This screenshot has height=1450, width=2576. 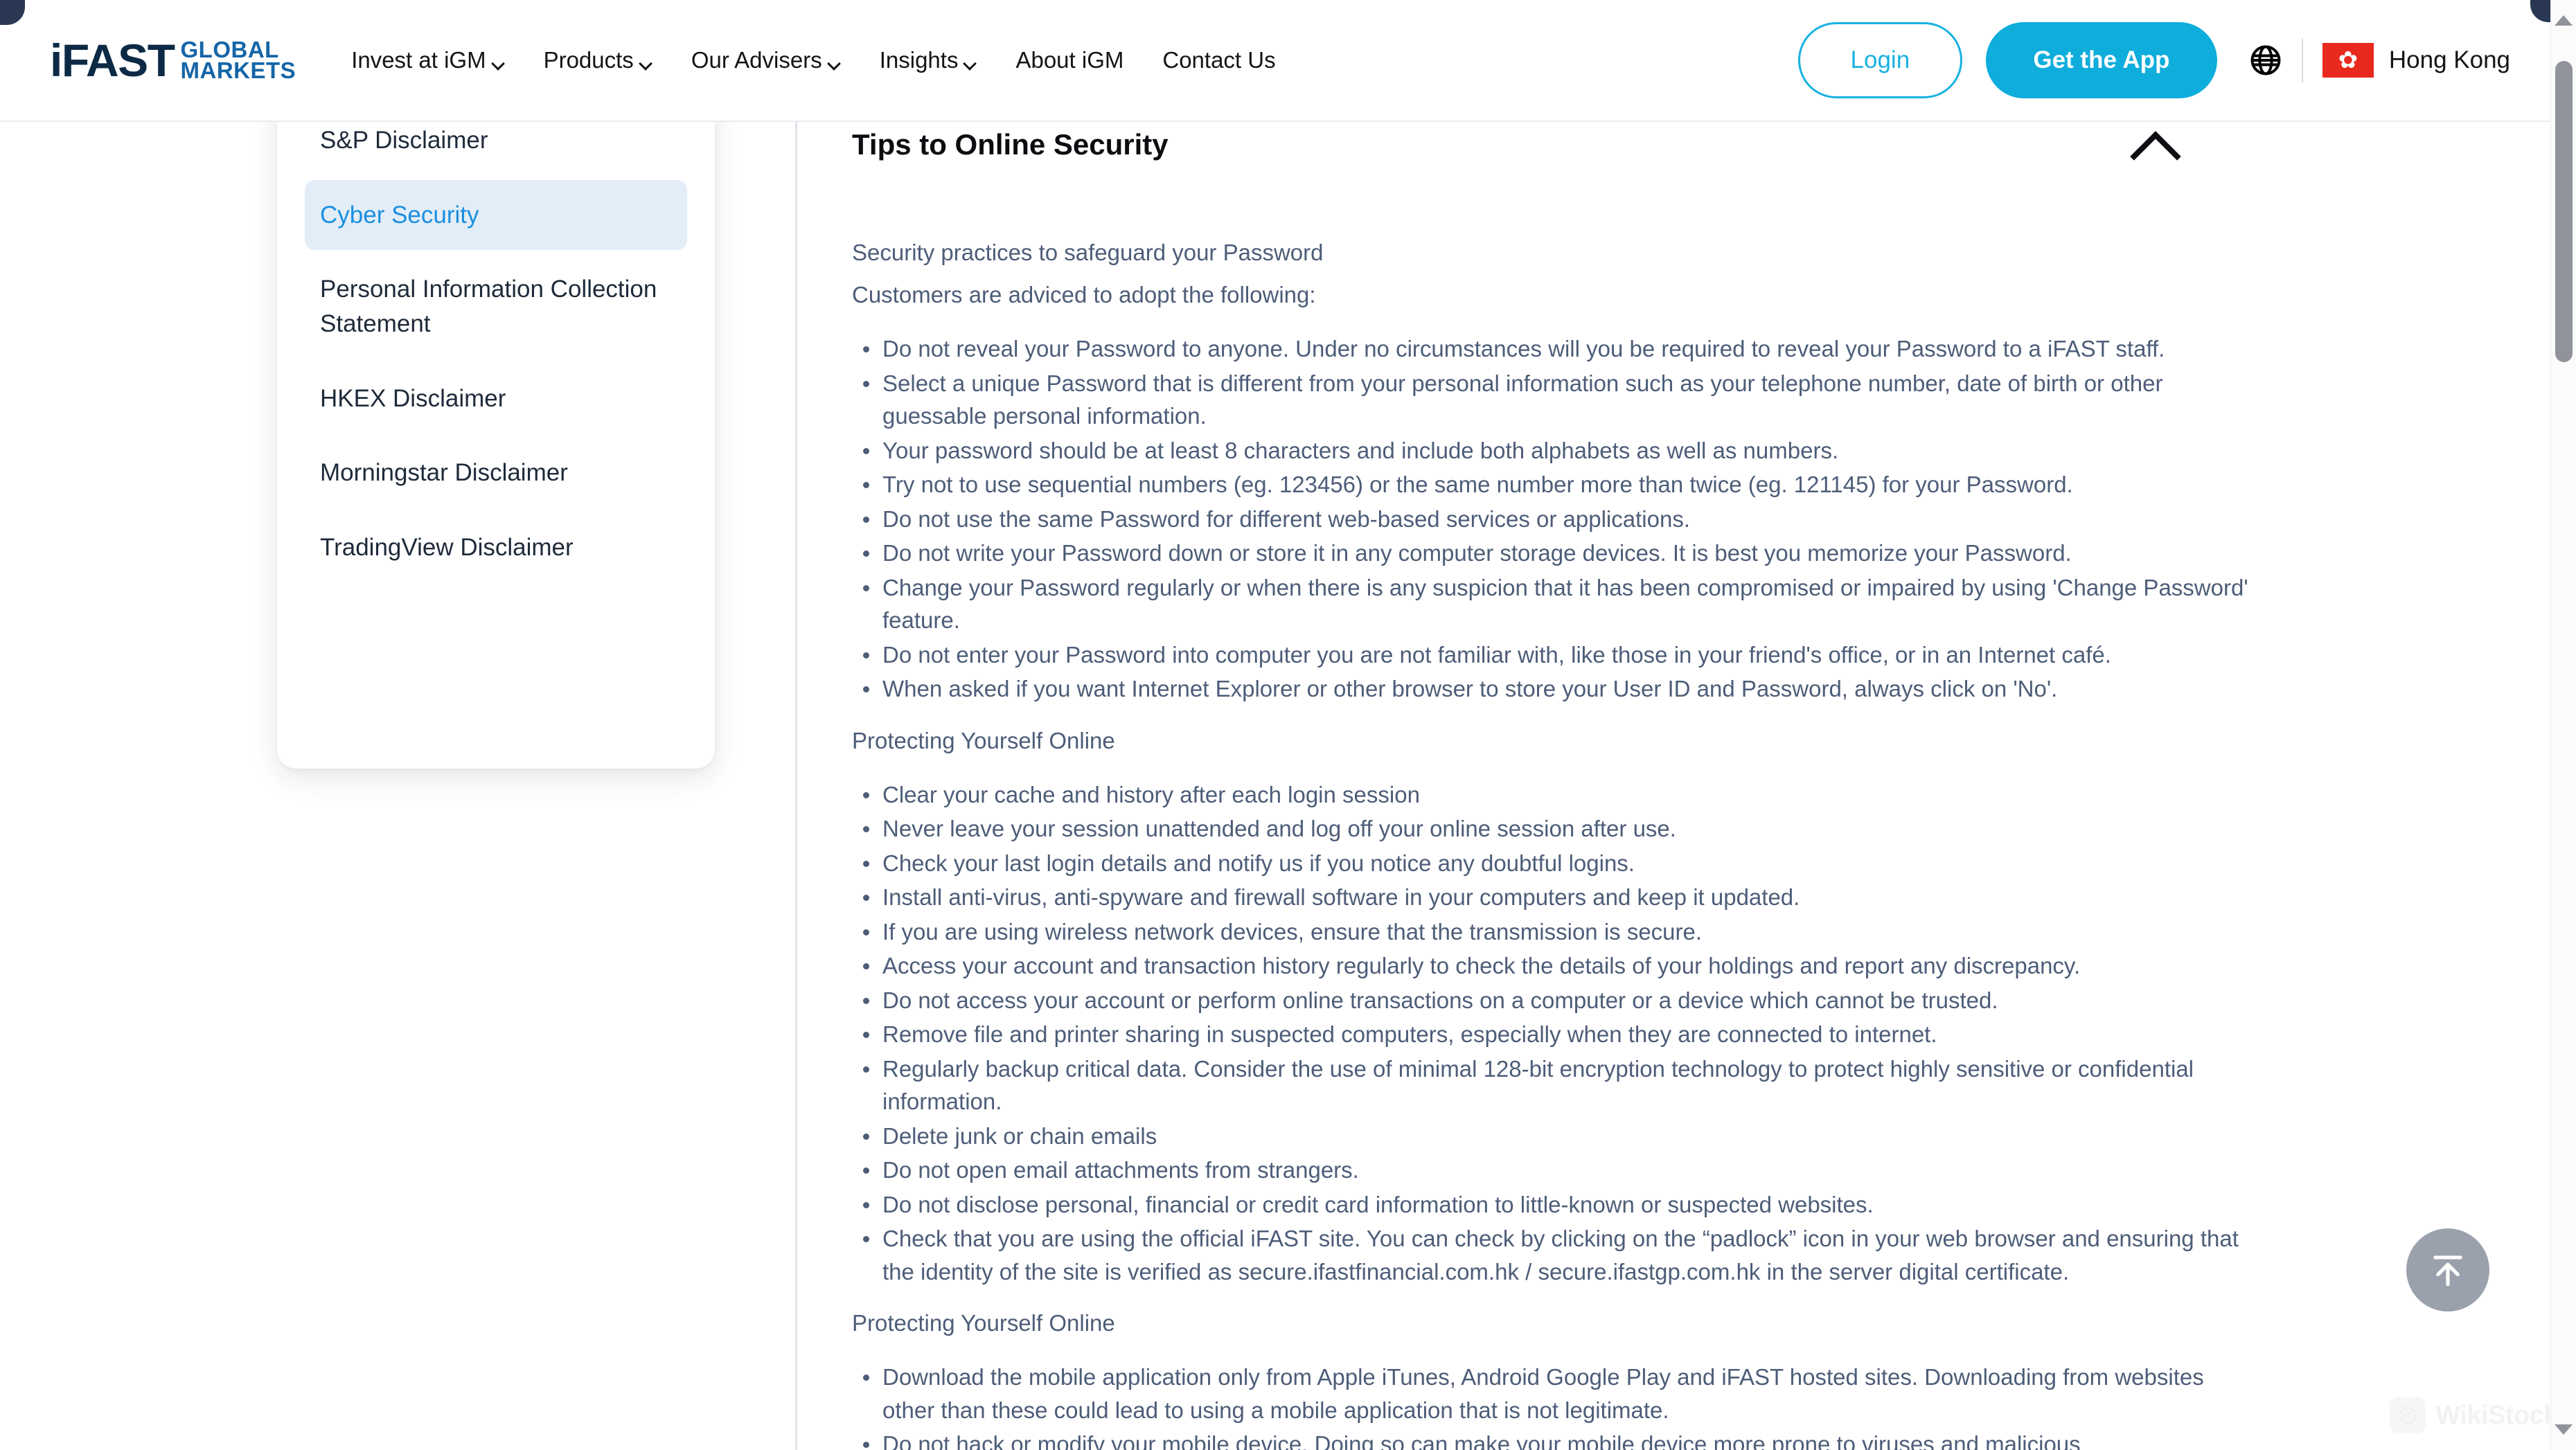 I want to click on scrollbar-arrow-down-icon, so click(x=2564, y=1430).